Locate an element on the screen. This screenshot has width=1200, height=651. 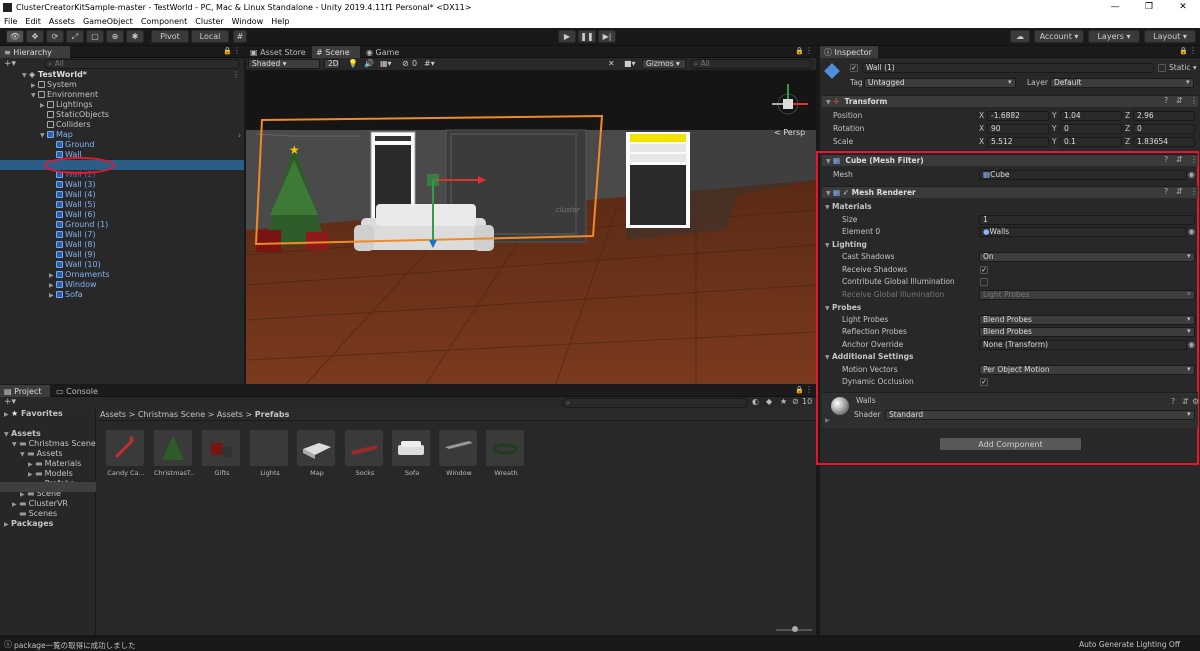
additional-settings-foldout: ▼ Additional Settings is located at coordinates (869, 357).